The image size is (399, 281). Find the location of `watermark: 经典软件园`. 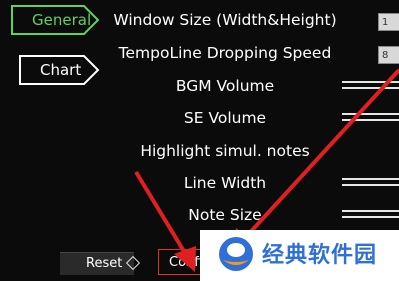

watermark: 经典软件园 is located at coordinates (299, 255).